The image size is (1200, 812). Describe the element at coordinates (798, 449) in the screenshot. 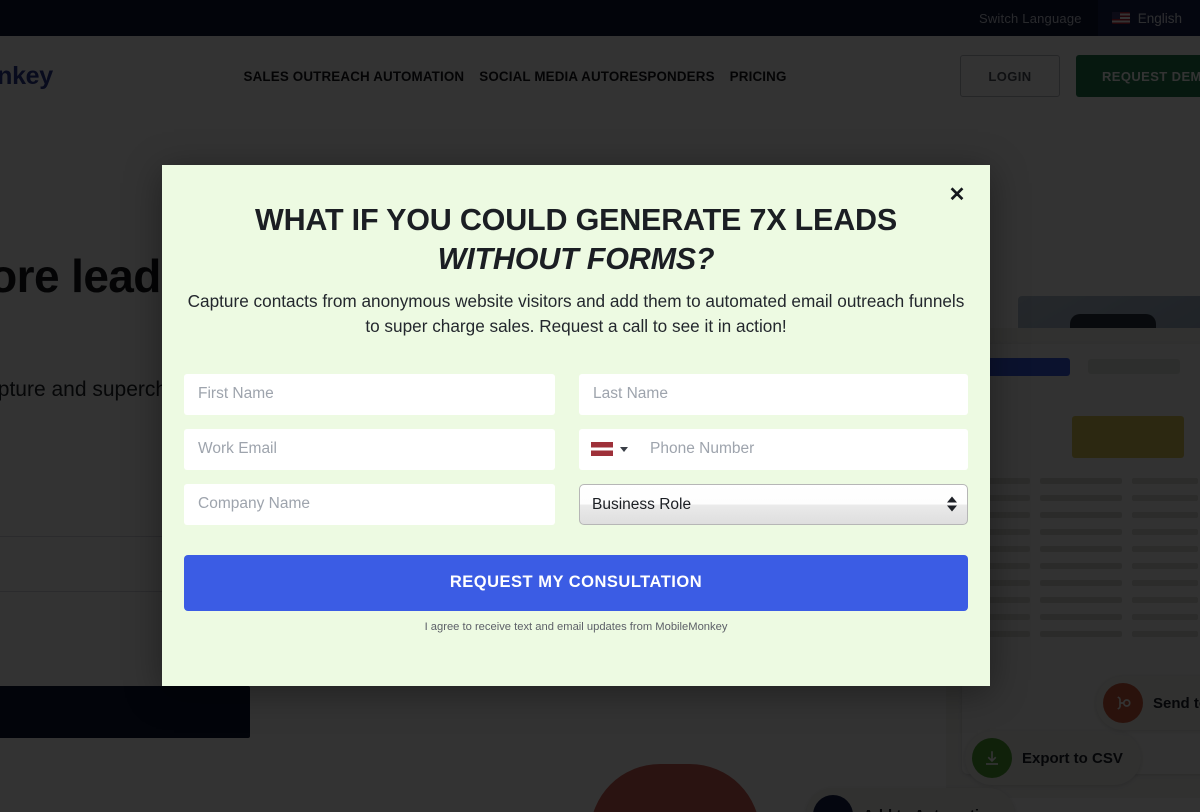

I see `phone-number-input` at that location.